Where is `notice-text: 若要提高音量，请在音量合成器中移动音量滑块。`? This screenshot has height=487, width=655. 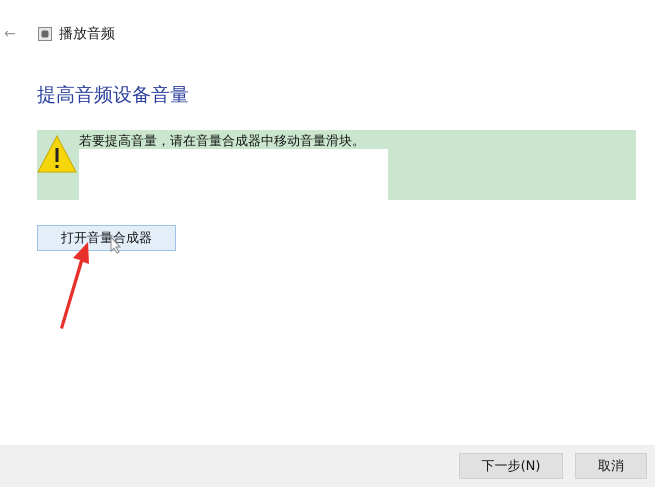
notice-text: 若要提高音量，请在音量合成器中移动音量滑块。 is located at coordinates (222, 140).